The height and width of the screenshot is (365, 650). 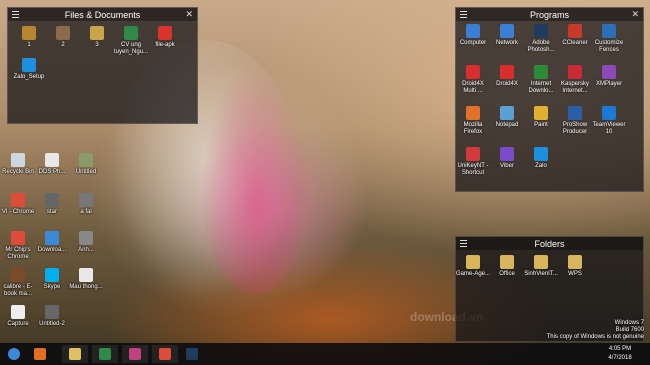 I want to click on shortcut-ccleaner: CCleaner, so click(x=575, y=35).